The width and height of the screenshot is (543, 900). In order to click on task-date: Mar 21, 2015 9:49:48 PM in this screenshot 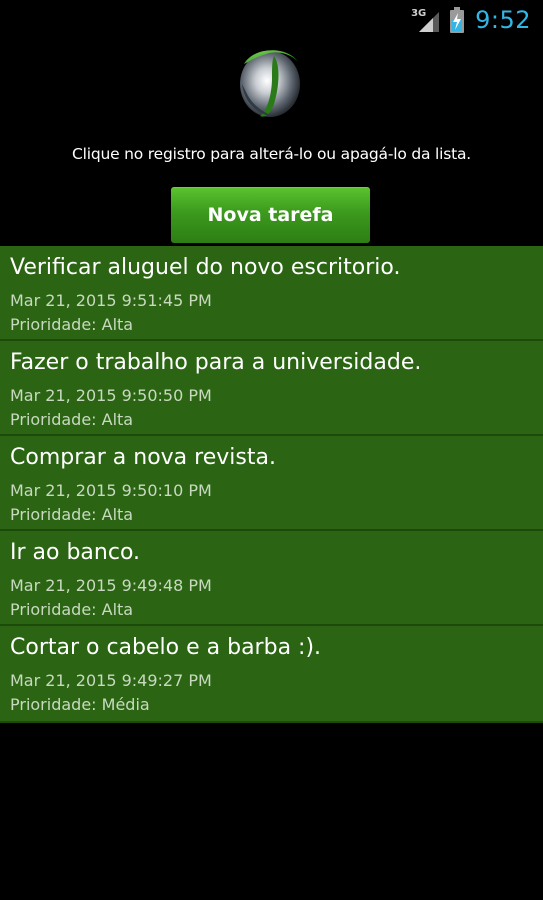, I will do `click(111, 585)`.